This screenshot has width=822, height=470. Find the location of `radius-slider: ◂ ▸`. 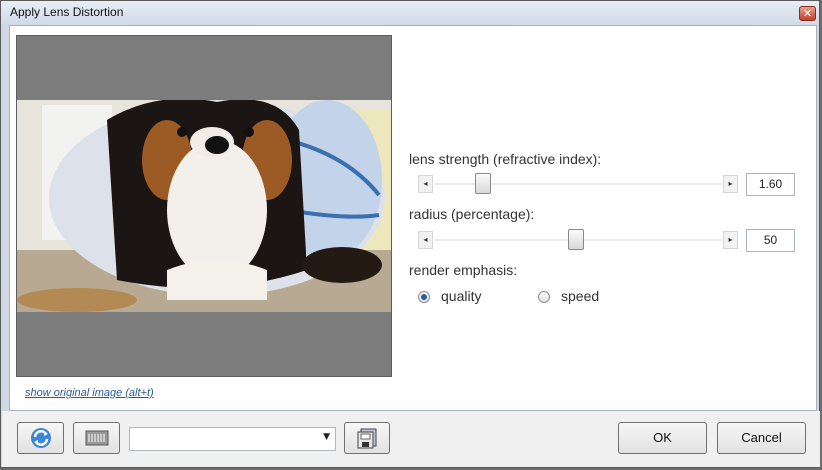

radius-slider: ◂ ▸ is located at coordinates (578, 240).